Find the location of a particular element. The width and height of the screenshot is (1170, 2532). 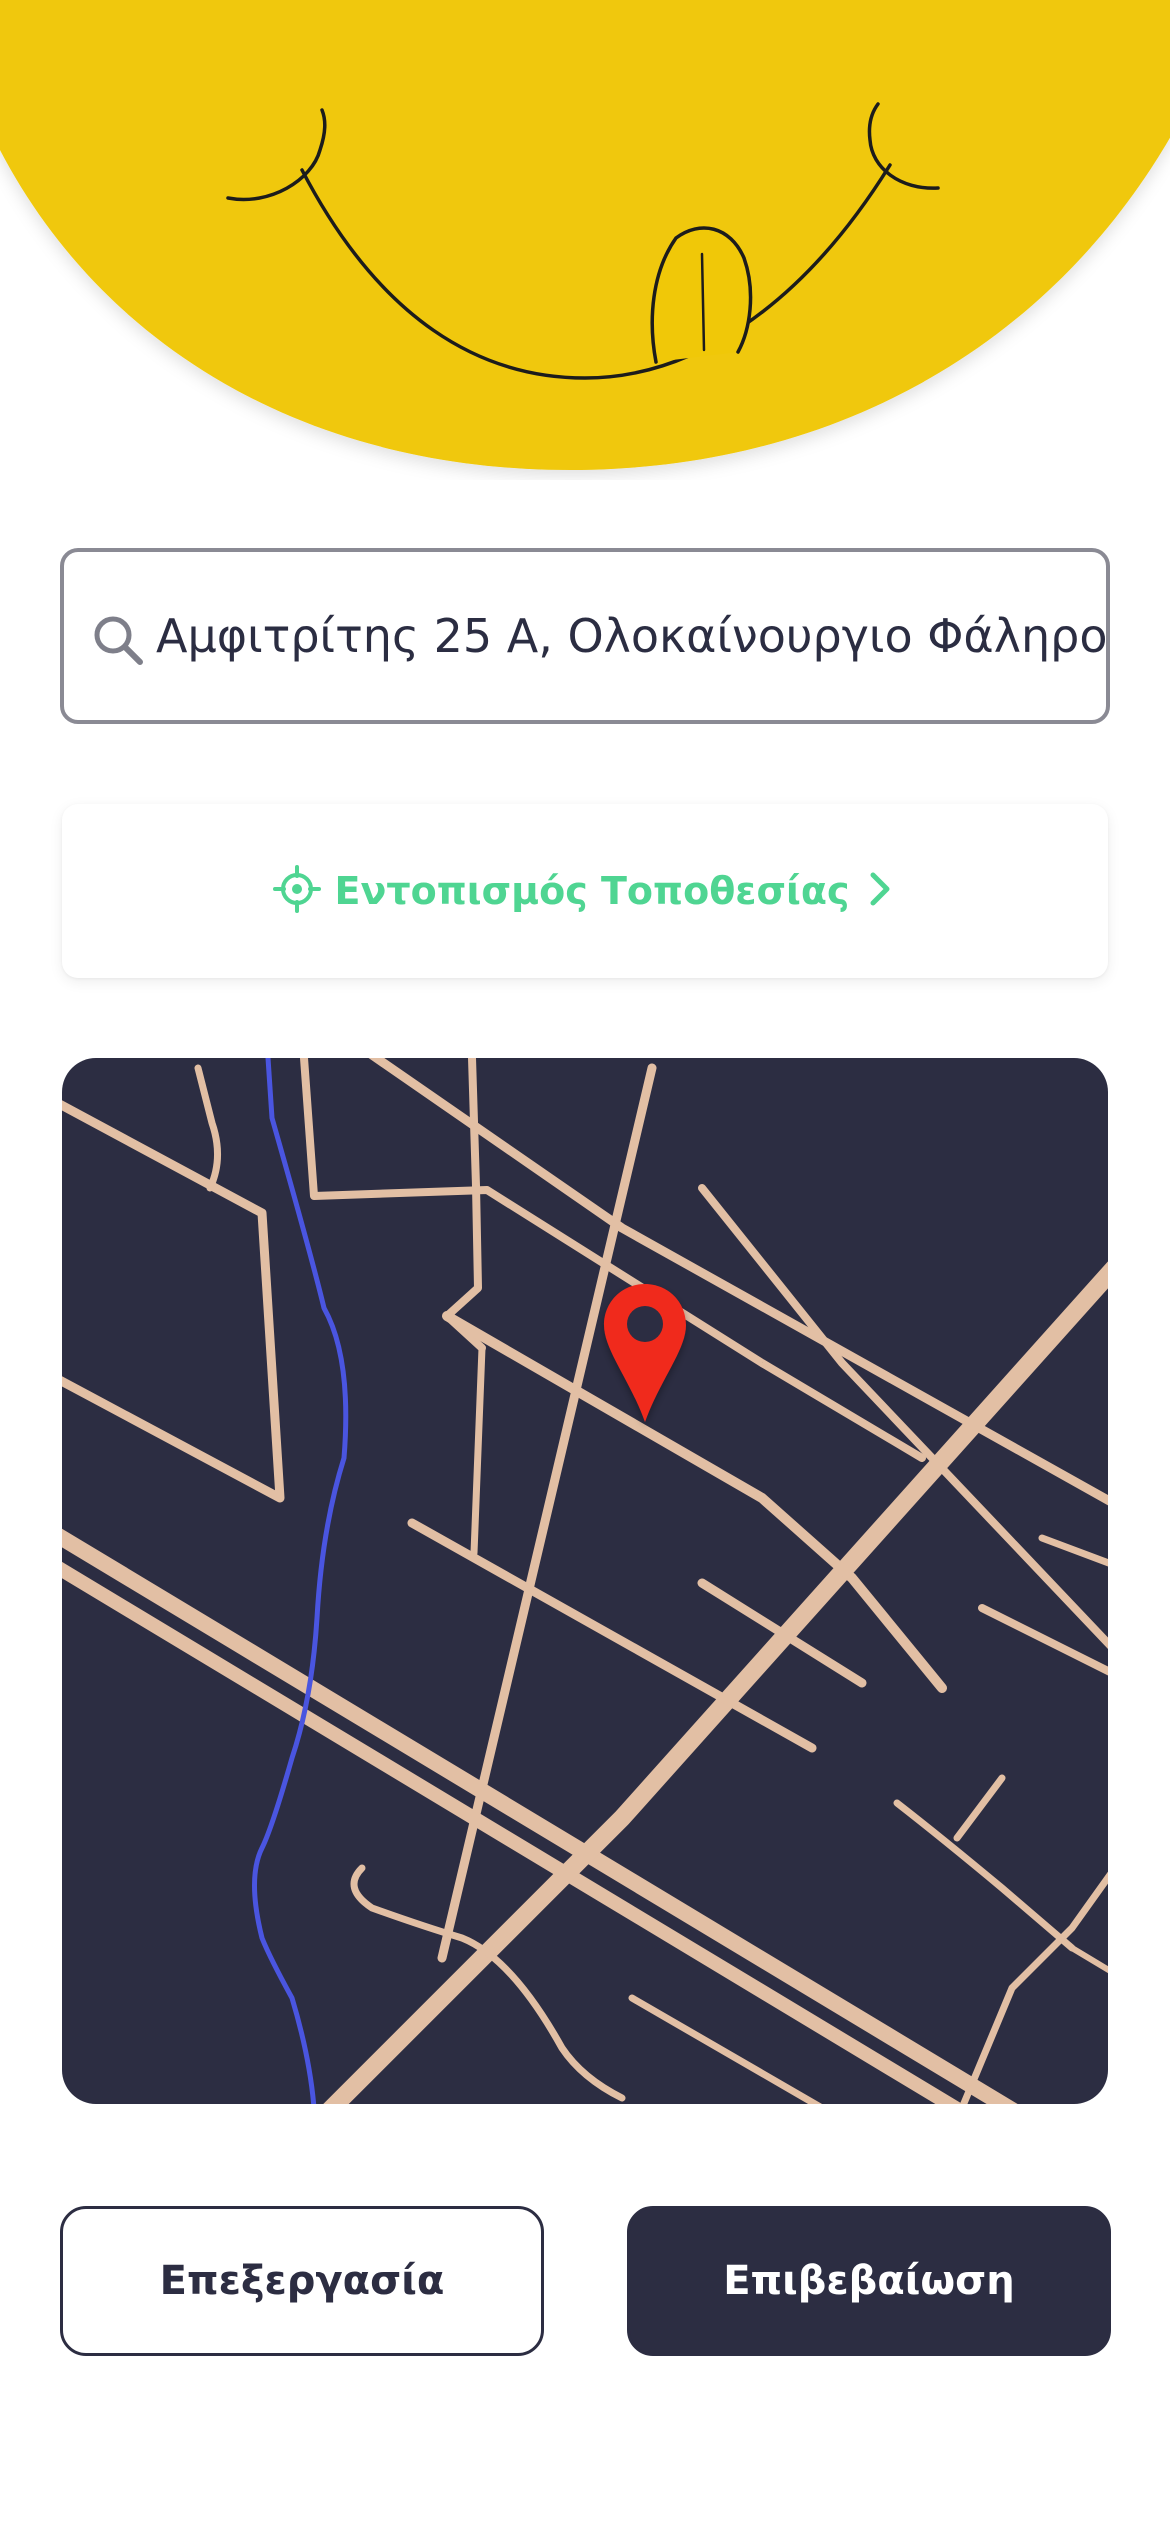

search-icon is located at coordinates (118, 640).